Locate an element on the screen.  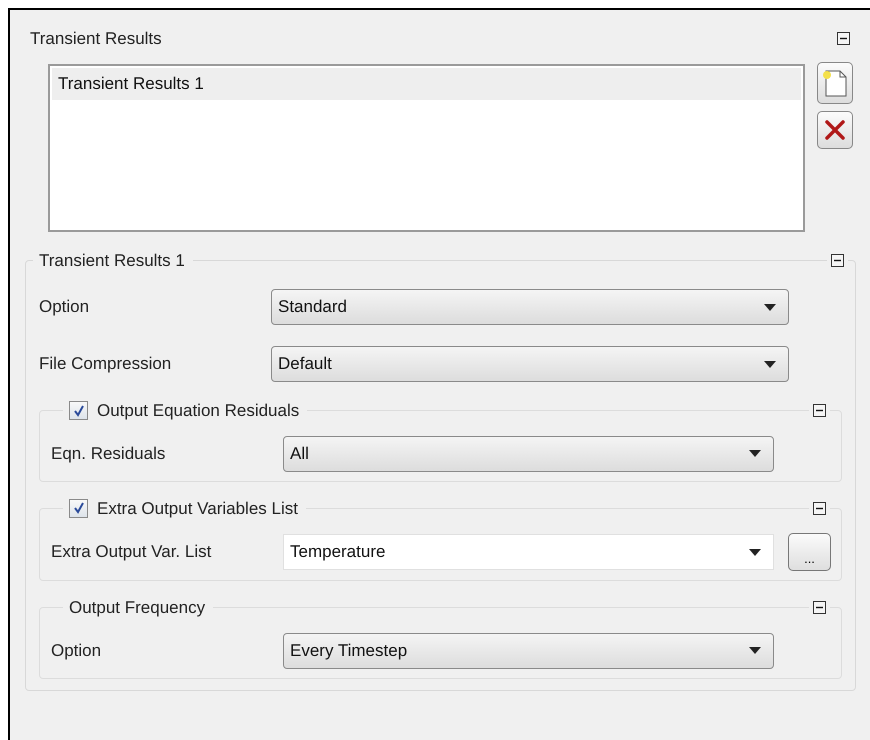
group-title: Output Frequency is located at coordinates (137, 608).